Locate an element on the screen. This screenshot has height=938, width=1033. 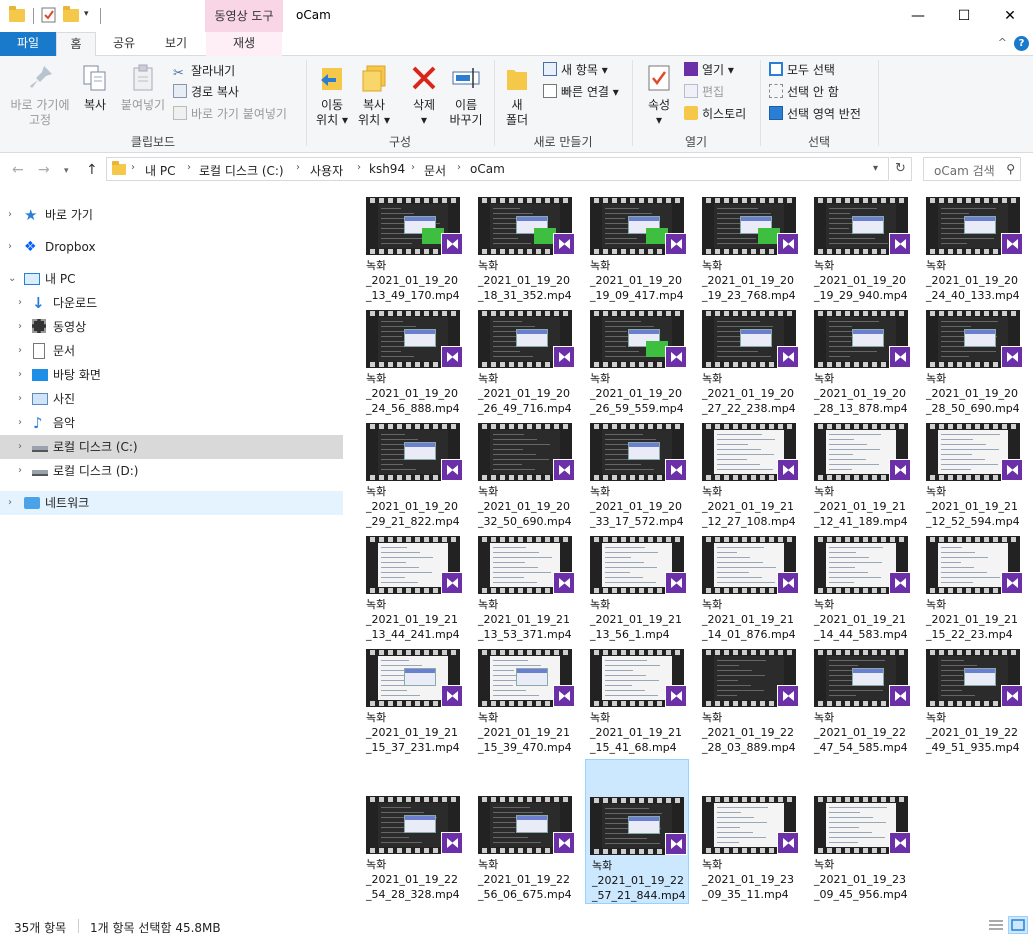
video-file-item: 녹화 _2021_01_19_20 _24_40_133.mp4 is located at coordinates (964, 249).